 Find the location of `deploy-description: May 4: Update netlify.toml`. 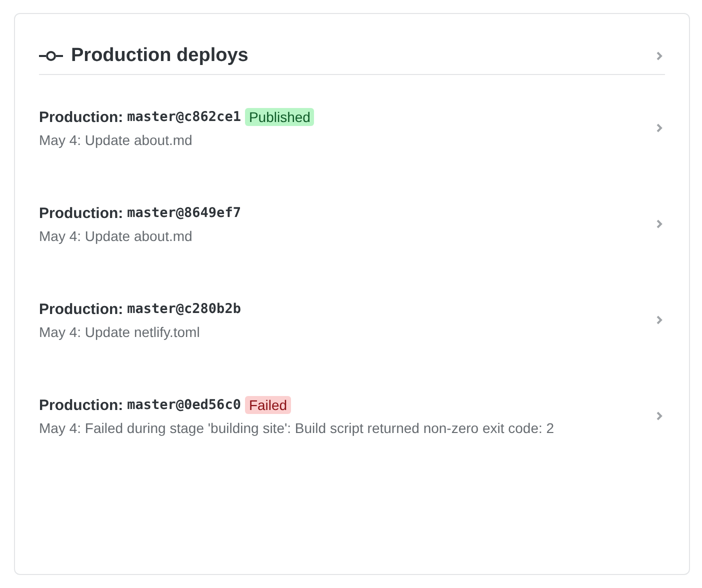

deploy-description: May 4: Update netlify.toml is located at coordinates (120, 332).